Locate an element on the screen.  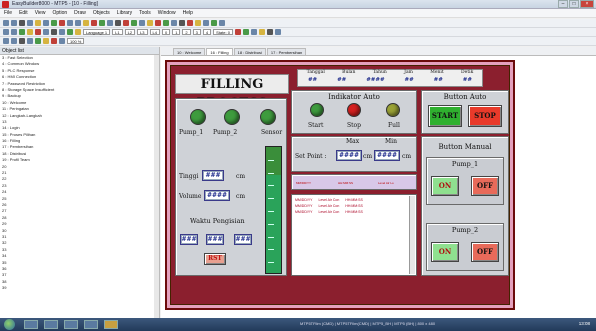
grid-icon is located at coordinates (206, 23).